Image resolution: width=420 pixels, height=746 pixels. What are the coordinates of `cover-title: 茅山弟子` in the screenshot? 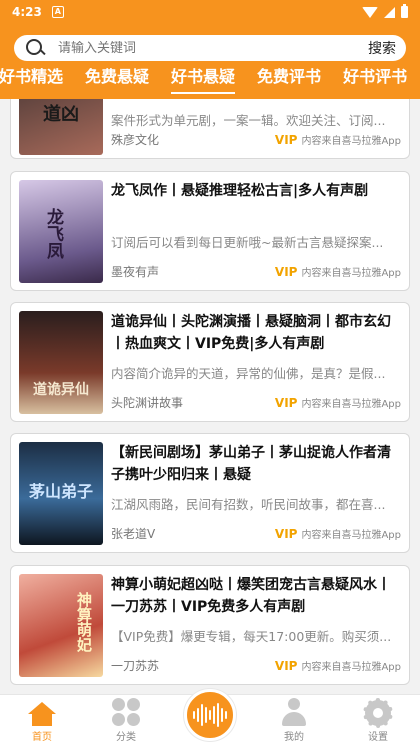 It's located at (60, 491).